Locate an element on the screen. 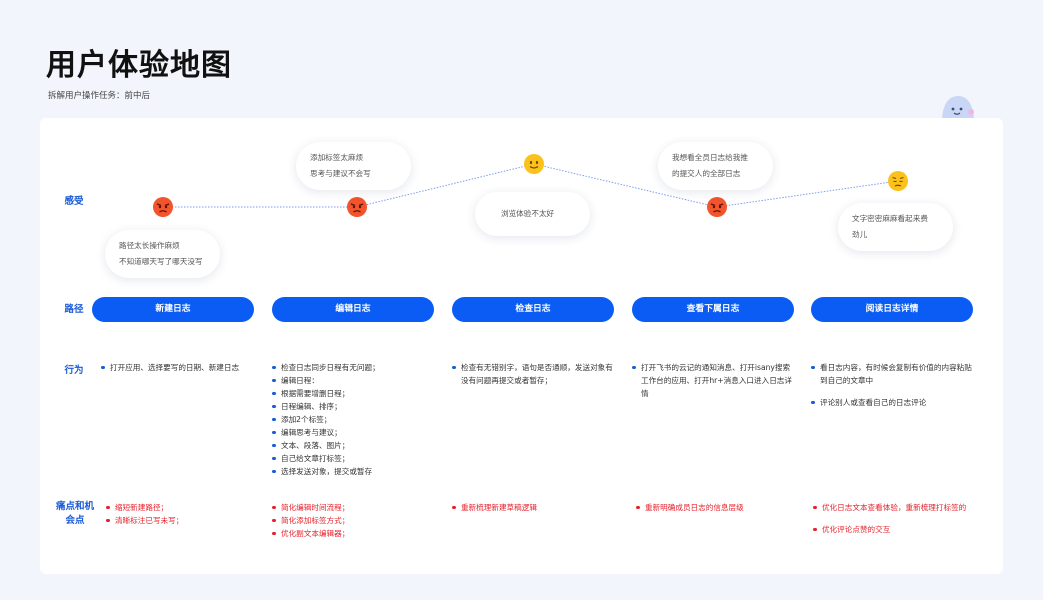  row-label-feeling: 感受 is located at coordinates (74, 201).